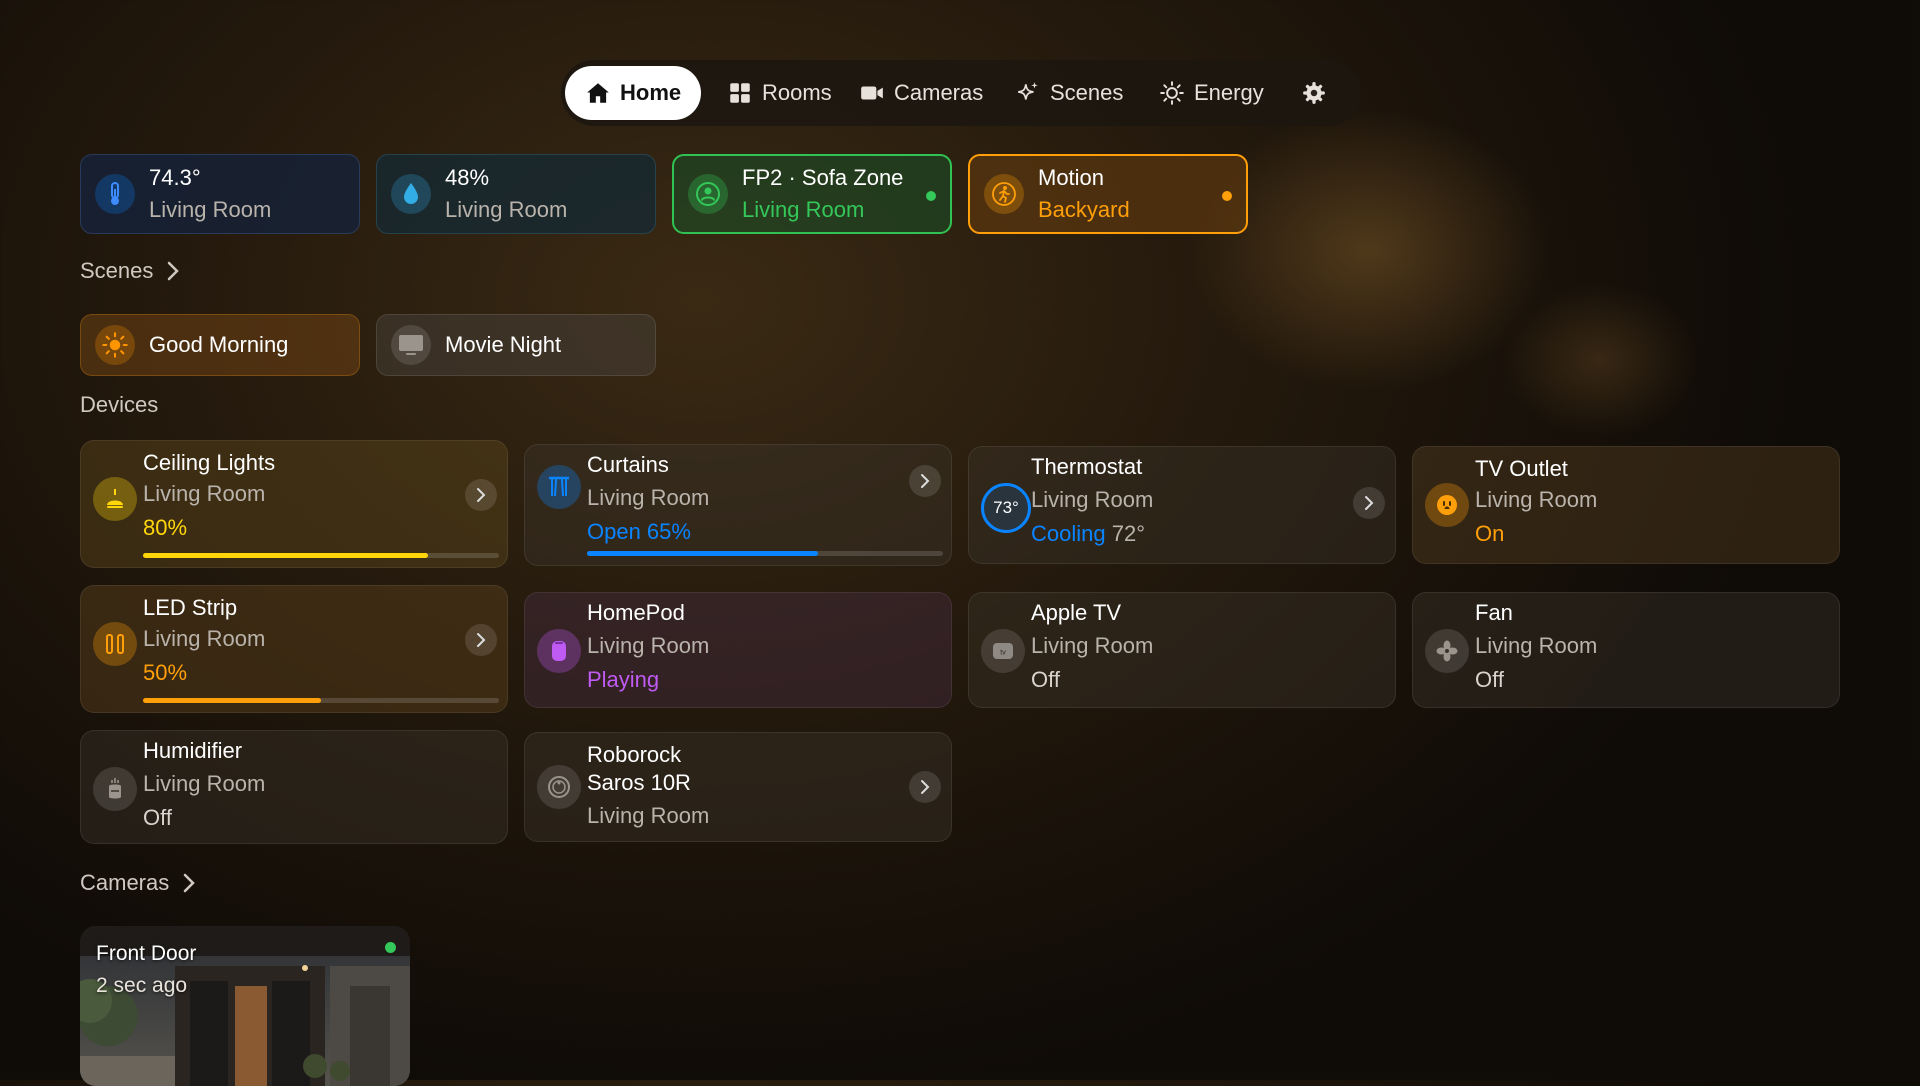 This screenshot has width=1920, height=1086. Describe the element at coordinates (506, 209) in the screenshot. I see `humidity-room: Living Room` at that location.